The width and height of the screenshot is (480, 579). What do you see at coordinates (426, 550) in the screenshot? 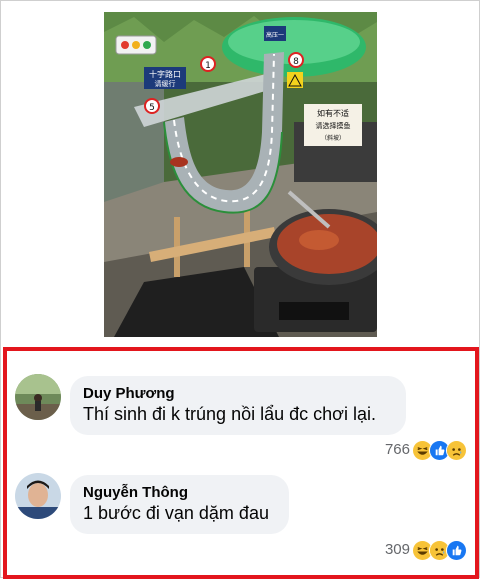
I see `reaction-summary: 309` at bounding box center [426, 550].